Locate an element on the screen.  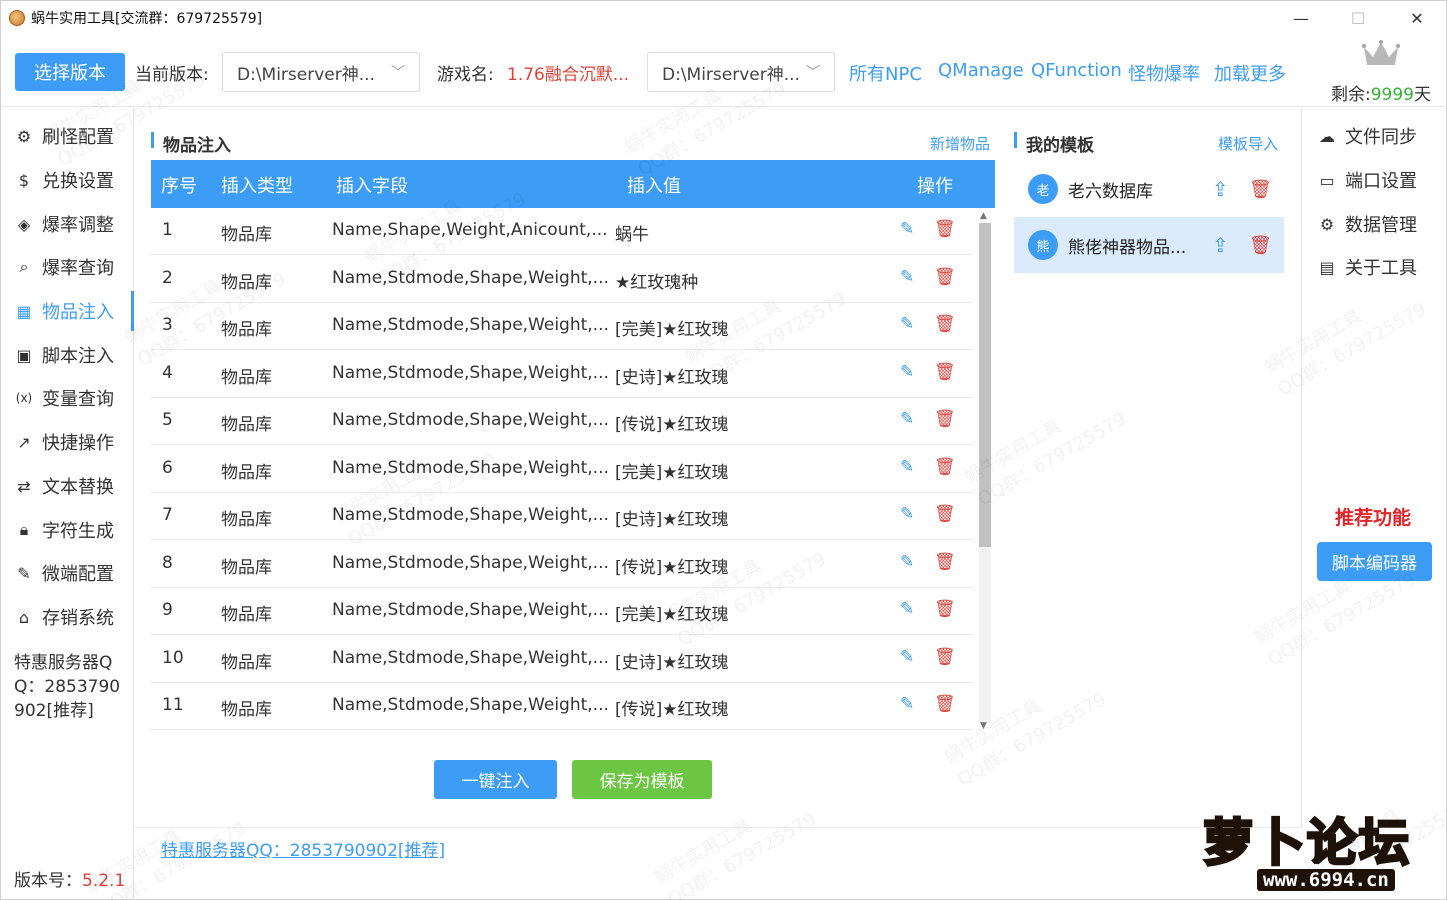
cube-icon: ◈ is located at coordinates (24, 224).